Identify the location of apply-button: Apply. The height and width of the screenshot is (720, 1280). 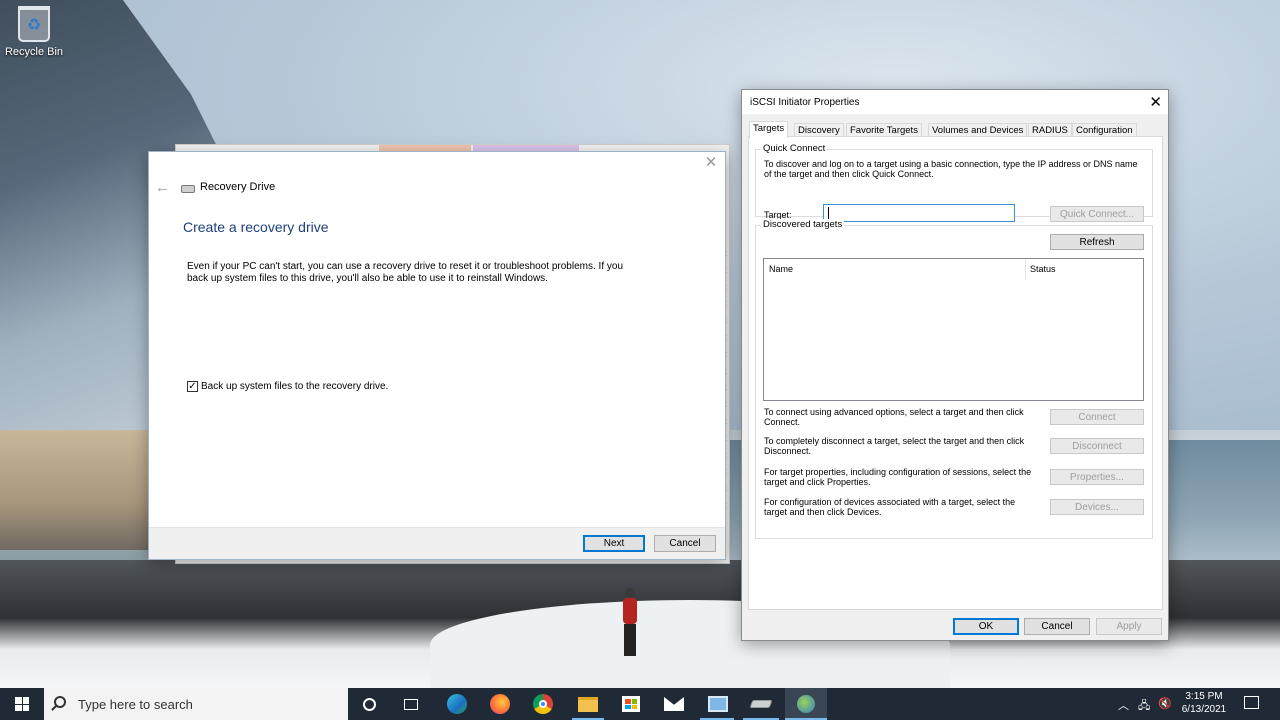
(1129, 626).